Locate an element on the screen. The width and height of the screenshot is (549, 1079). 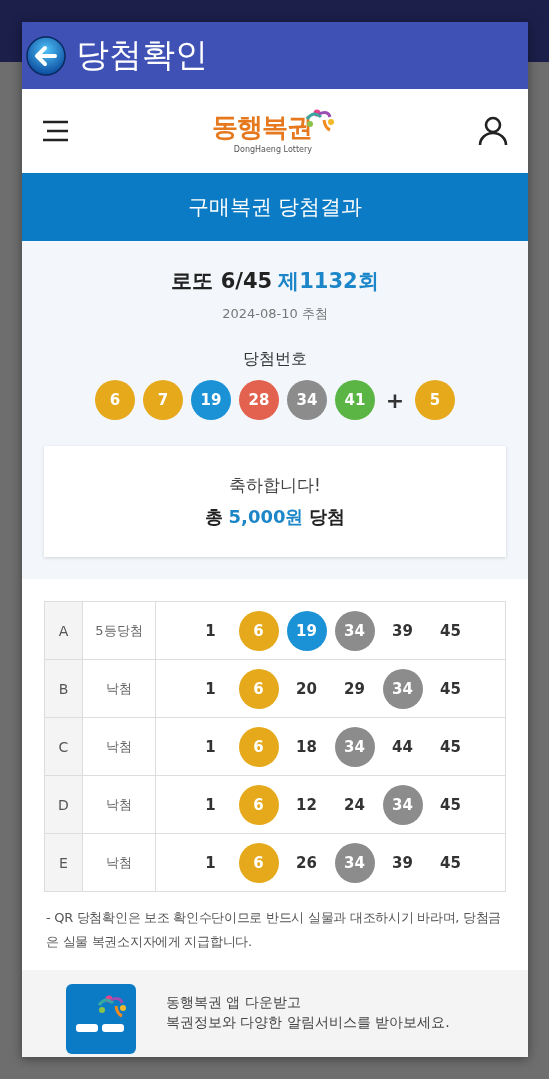
line-cell: D is located at coordinates (64, 804).